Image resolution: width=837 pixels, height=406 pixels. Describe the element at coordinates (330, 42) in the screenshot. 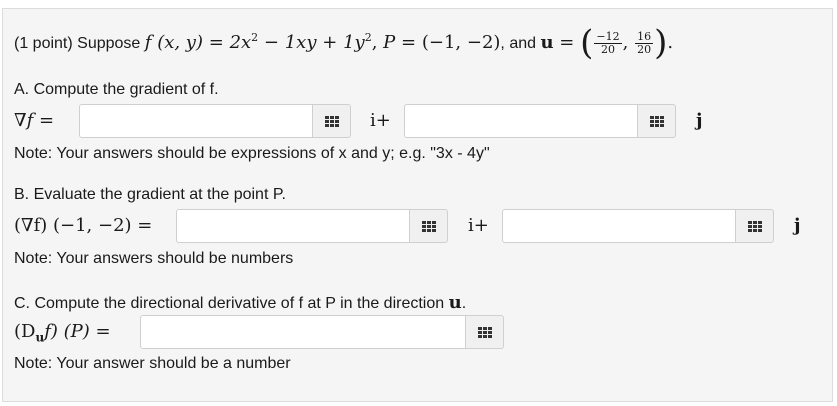

I see `plus-sign: +` at that location.